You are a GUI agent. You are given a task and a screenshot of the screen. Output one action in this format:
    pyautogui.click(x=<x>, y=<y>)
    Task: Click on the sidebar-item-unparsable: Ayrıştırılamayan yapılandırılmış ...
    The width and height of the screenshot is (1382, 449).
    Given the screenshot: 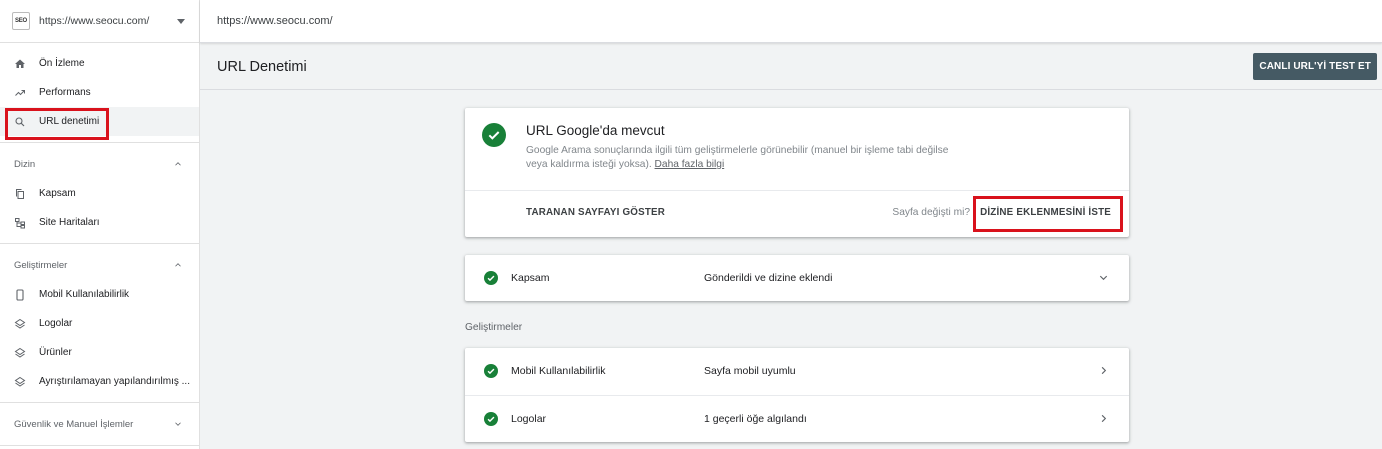 What is the action you would take?
    pyautogui.click(x=99, y=381)
    